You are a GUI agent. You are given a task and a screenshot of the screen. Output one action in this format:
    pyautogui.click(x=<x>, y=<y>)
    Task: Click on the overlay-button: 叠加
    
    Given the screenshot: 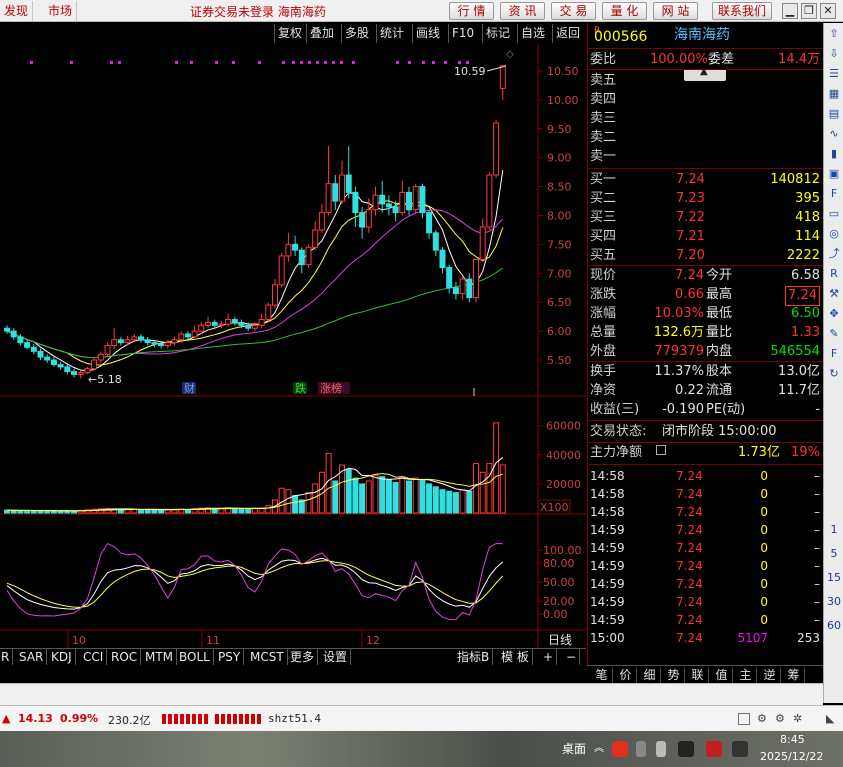 What is the action you would take?
    pyautogui.click(x=322, y=33)
    